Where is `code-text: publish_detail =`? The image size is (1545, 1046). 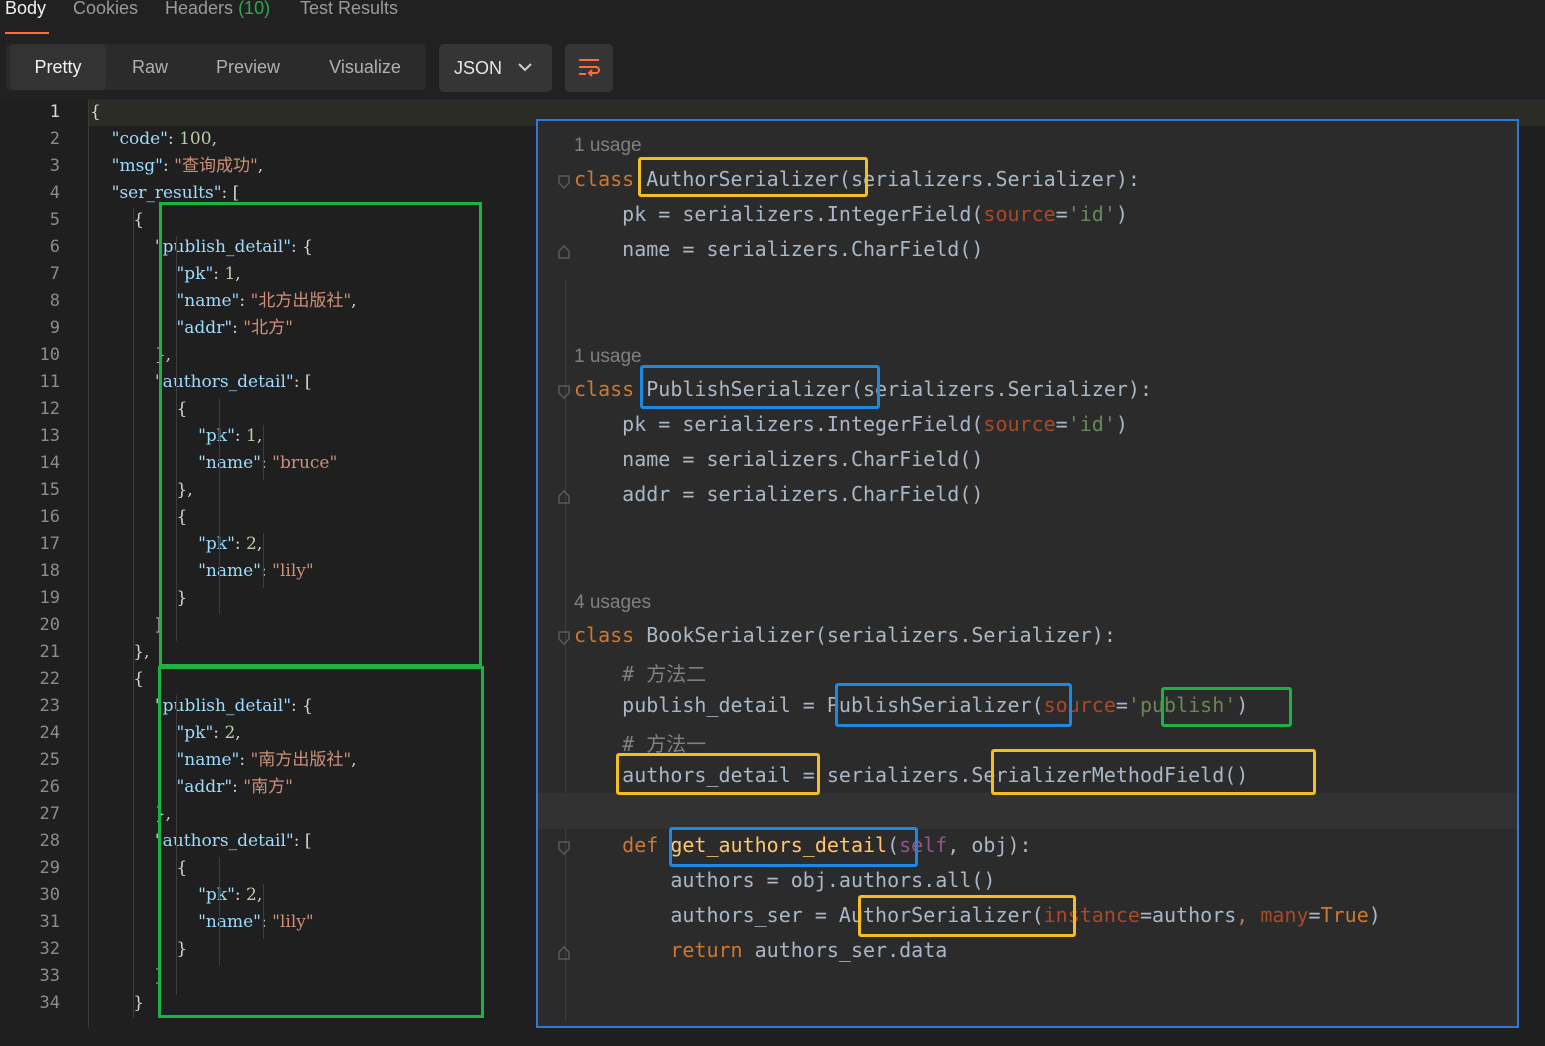
code-text: publish_detail = is located at coordinates (700, 705).